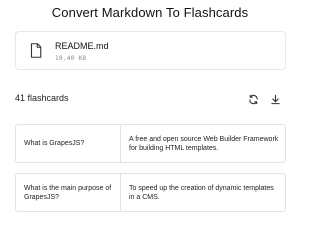 The height and width of the screenshot is (240, 320). I want to click on download-button, so click(275, 99).